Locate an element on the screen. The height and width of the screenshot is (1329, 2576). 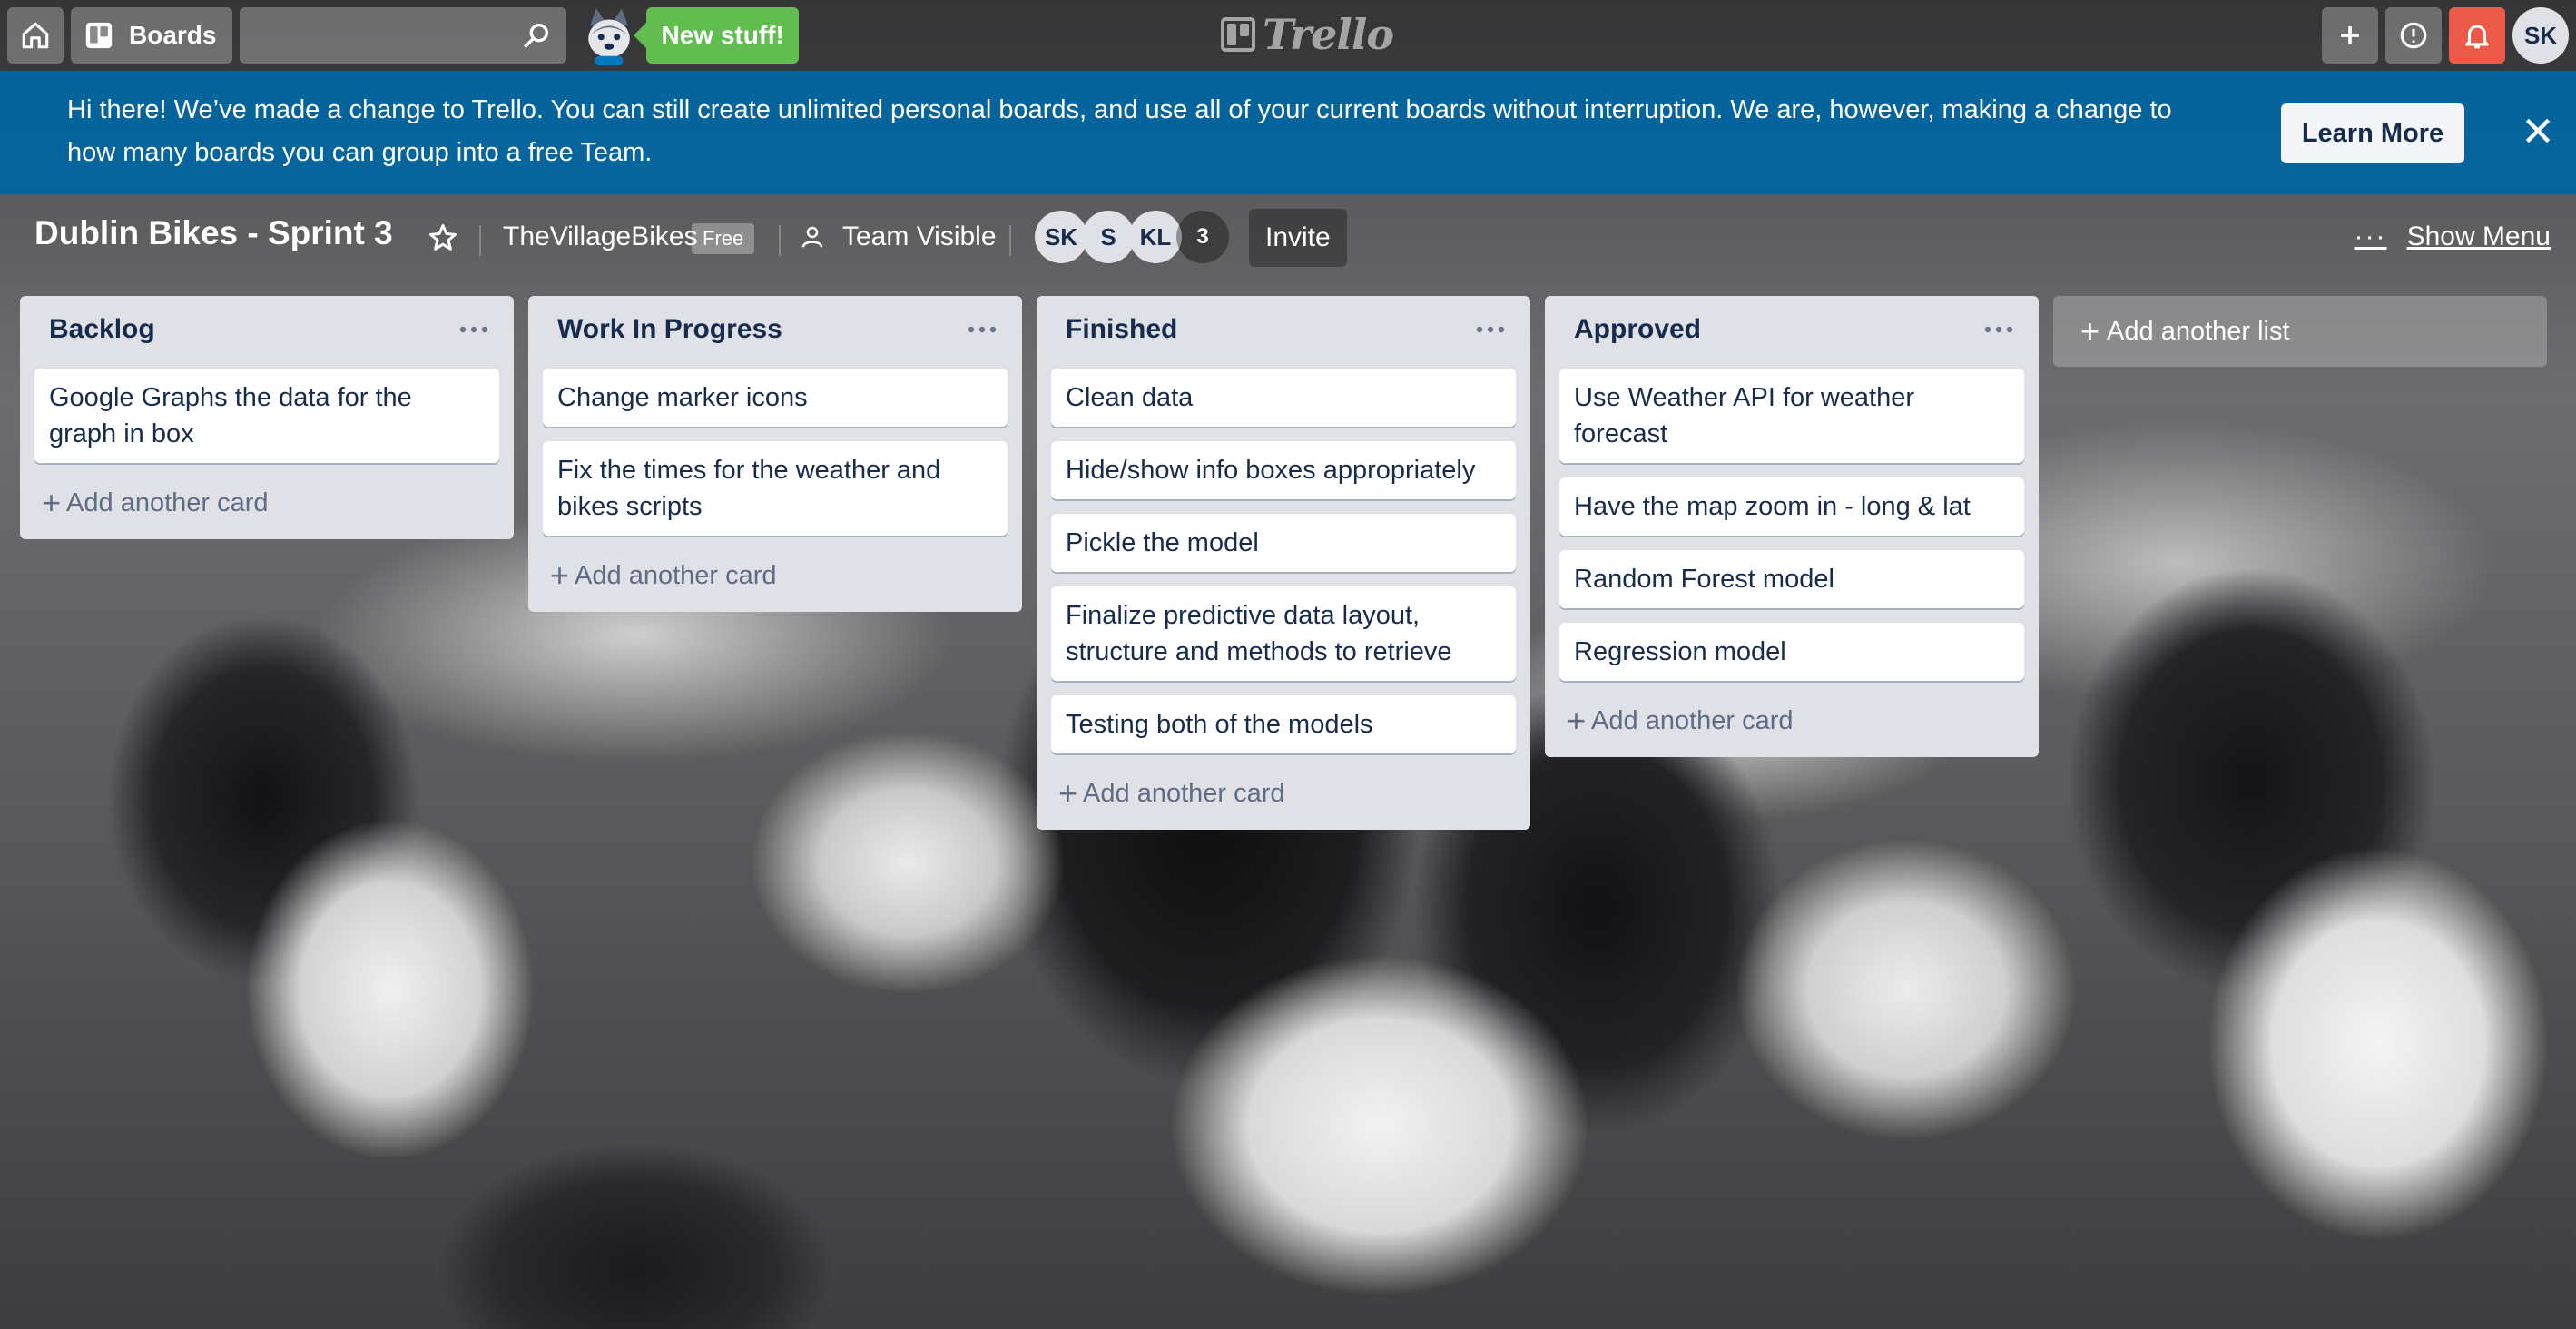
show-menu-button: ··· Show Menu is located at coordinates (2453, 237).